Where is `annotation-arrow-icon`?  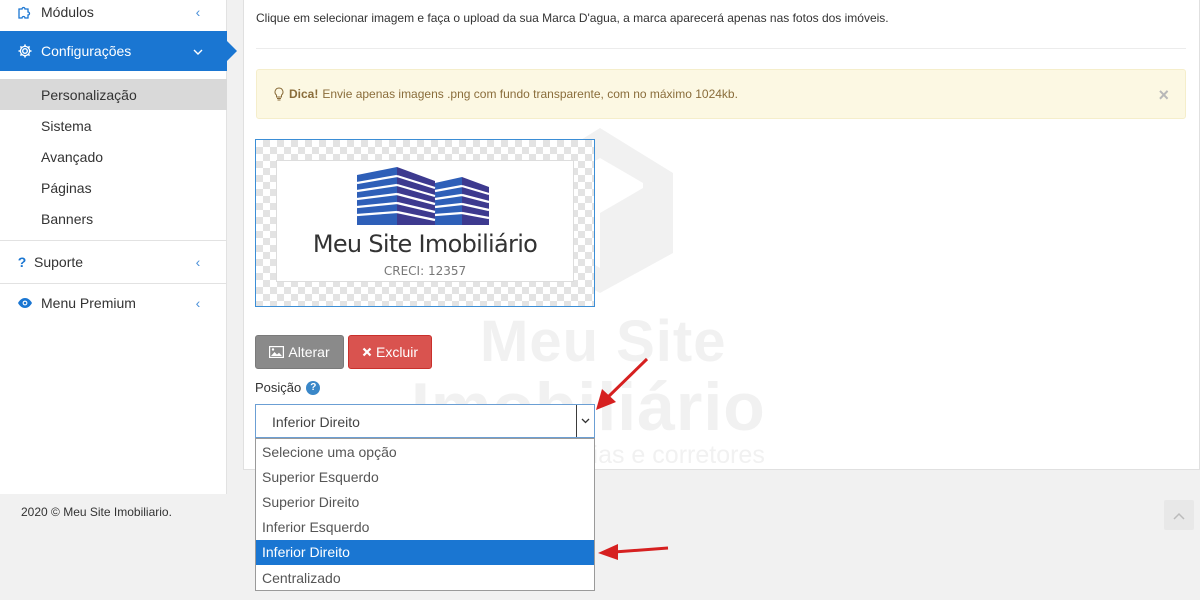
annotation-arrow-icon is located at coordinates (633, 552).